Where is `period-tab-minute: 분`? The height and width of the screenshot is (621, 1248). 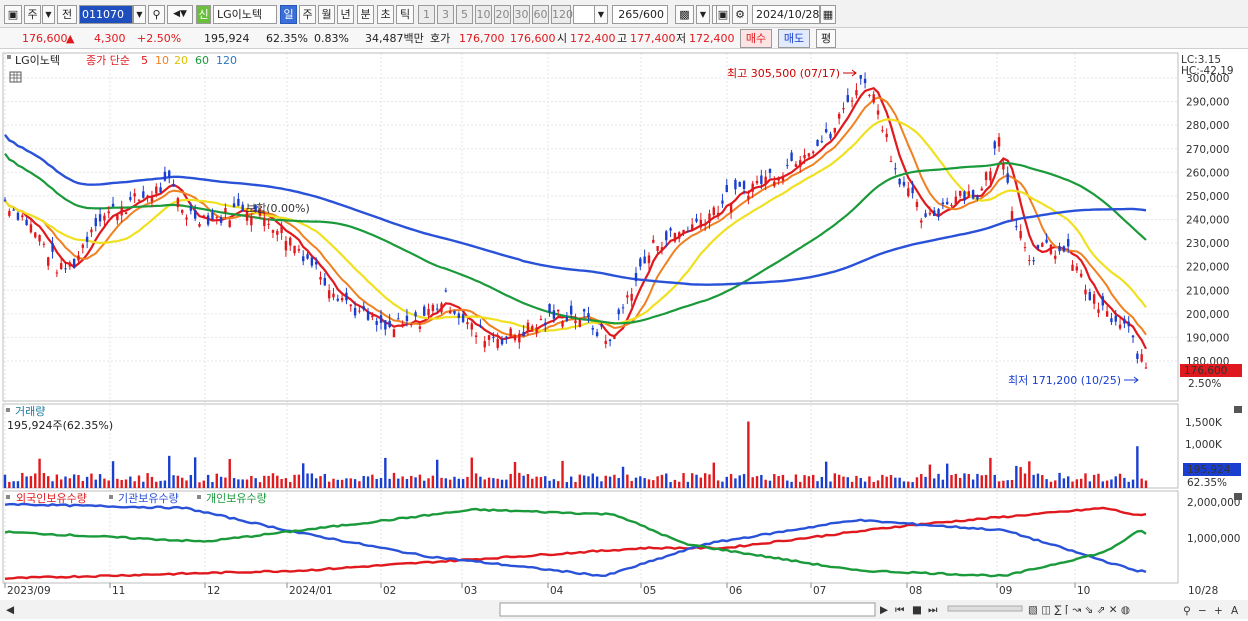
period-tab-minute: 분 is located at coordinates (365, 14).